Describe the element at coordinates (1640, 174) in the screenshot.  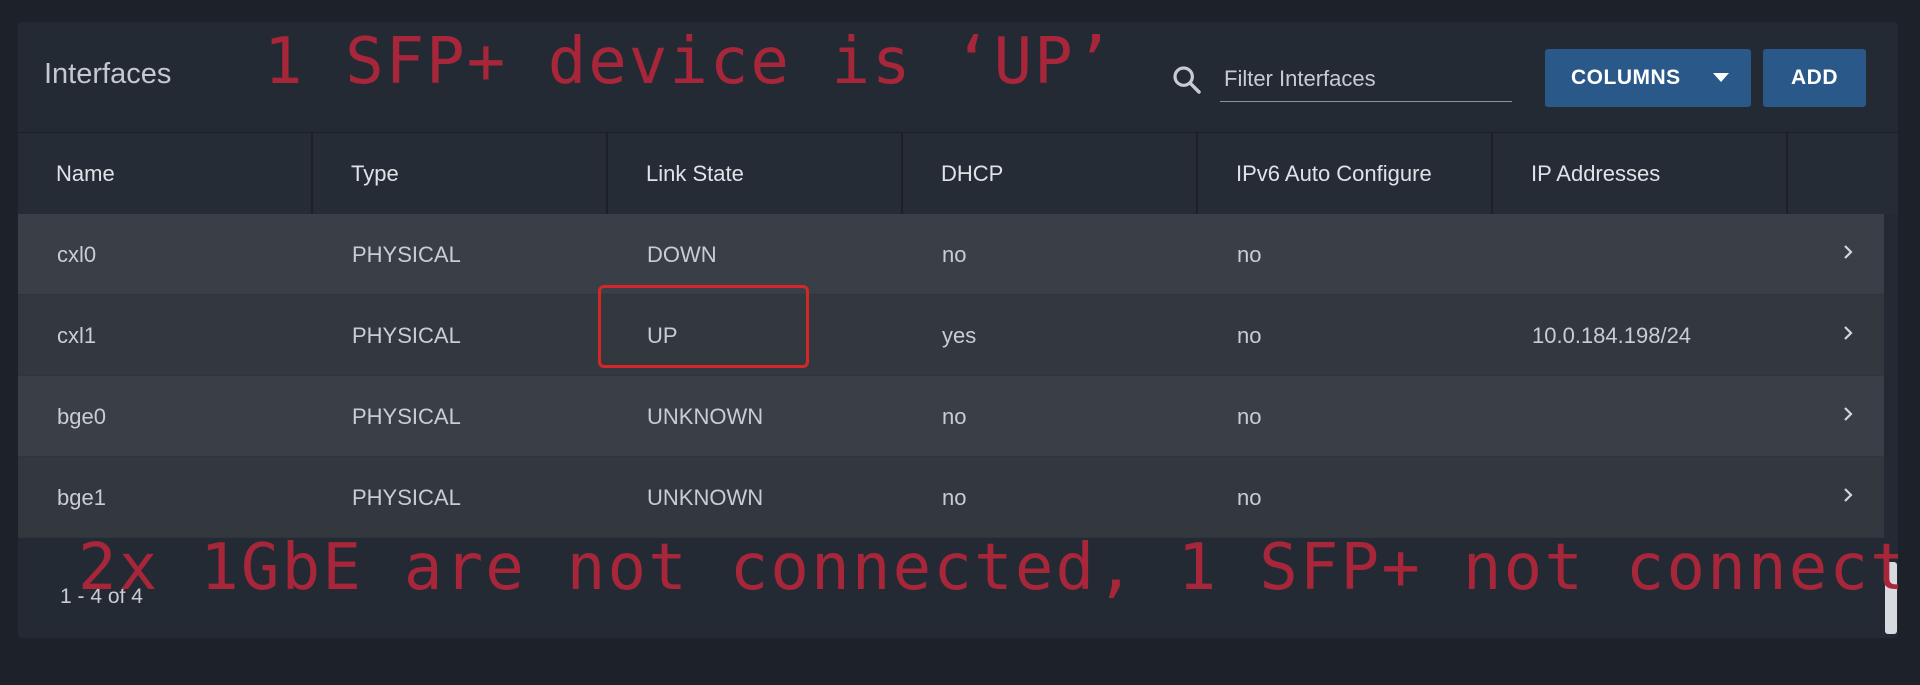
I see `column-header-ip-addresses: IP Addresses` at that location.